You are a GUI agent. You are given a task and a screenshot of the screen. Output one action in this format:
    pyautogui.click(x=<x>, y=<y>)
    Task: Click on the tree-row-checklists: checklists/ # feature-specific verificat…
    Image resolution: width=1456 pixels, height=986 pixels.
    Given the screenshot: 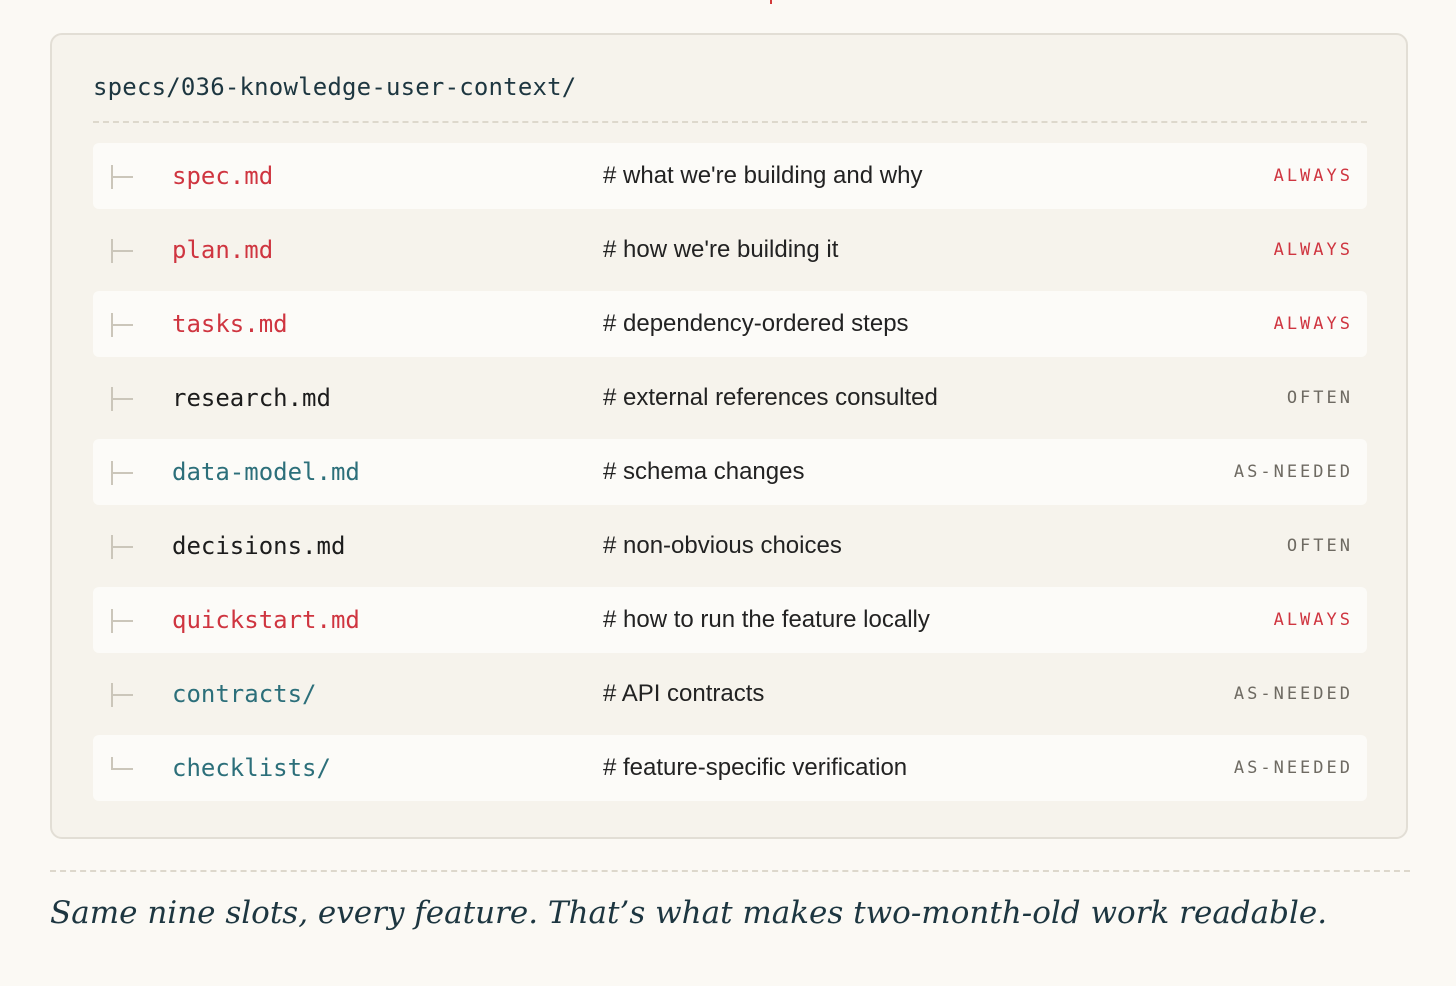 What is the action you would take?
    pyautogui.click(x=730, y=768)
    